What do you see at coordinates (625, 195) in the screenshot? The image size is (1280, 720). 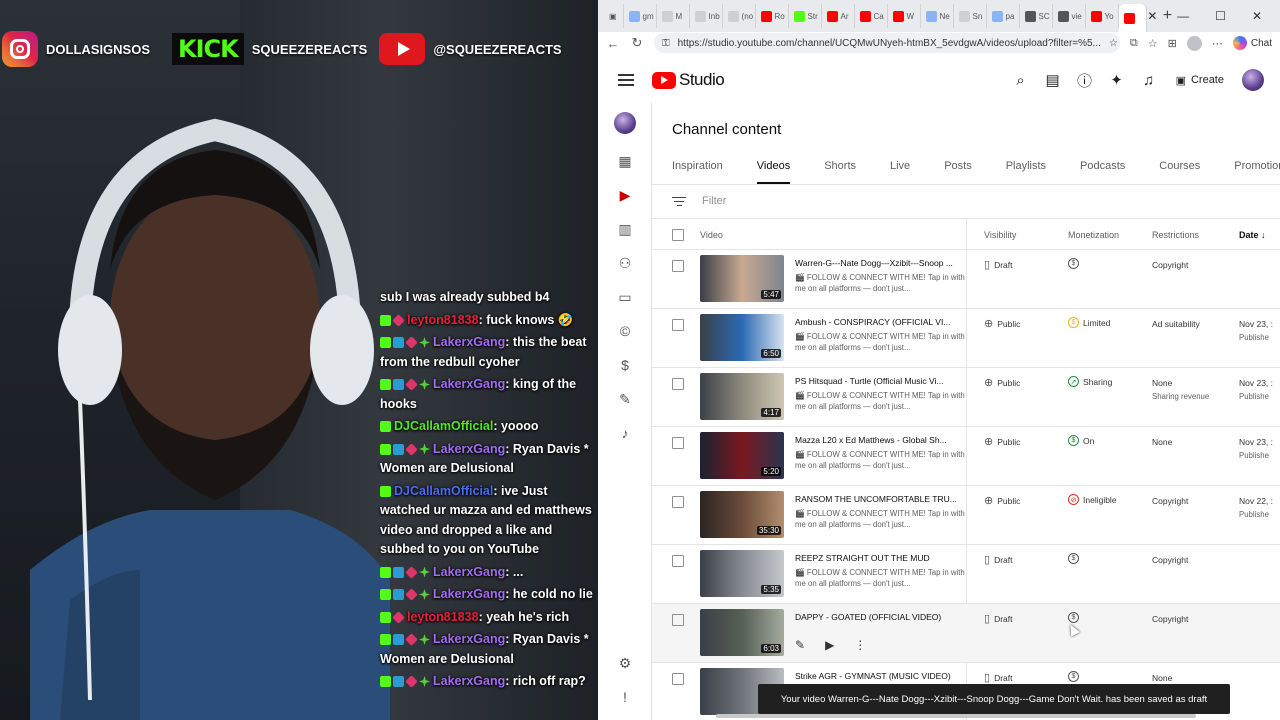 I see `content-icon: ▶` at bounding box center [625, 195].